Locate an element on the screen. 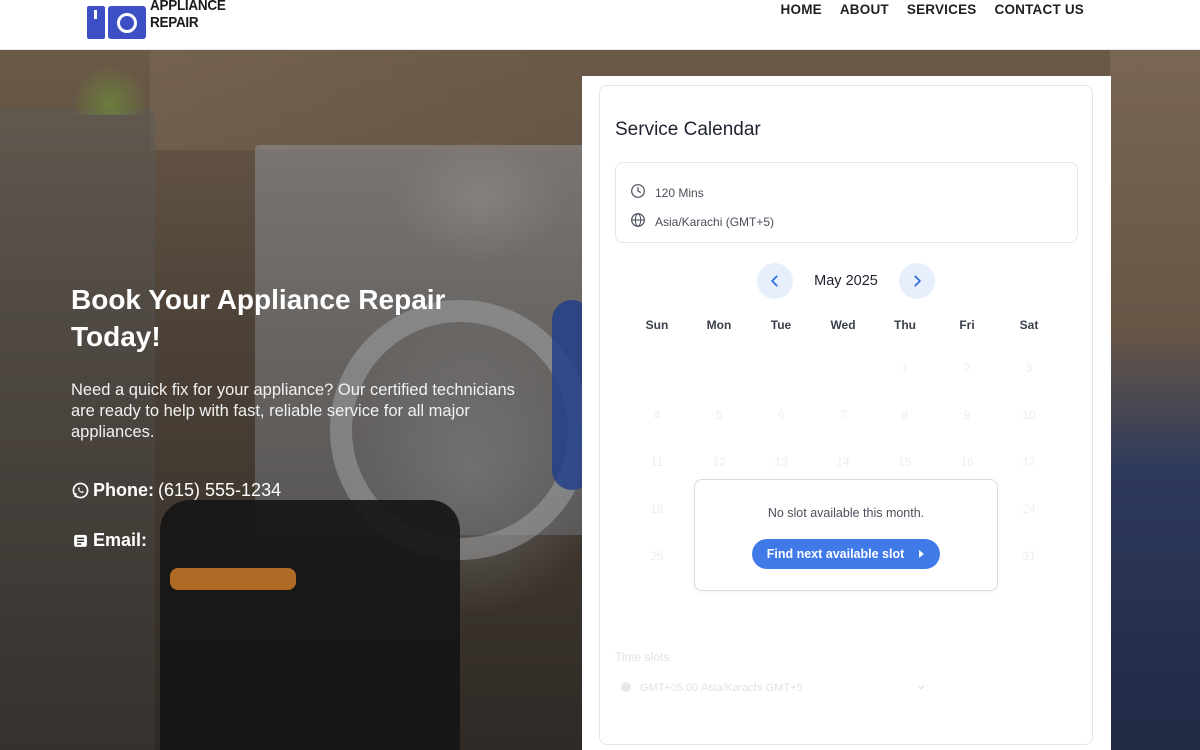 Image resolution: width=1200 pixels, height=750 pixels. chevron-left-icon is located at coordinates (774, 281).